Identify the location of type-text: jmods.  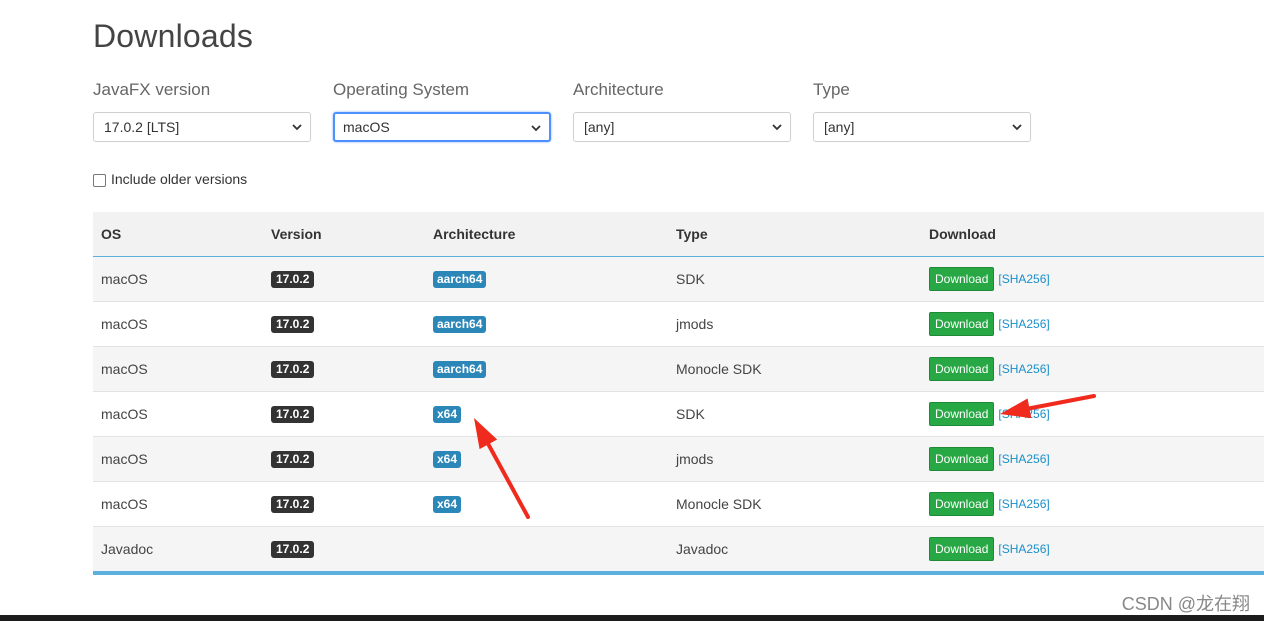
(695, 324).